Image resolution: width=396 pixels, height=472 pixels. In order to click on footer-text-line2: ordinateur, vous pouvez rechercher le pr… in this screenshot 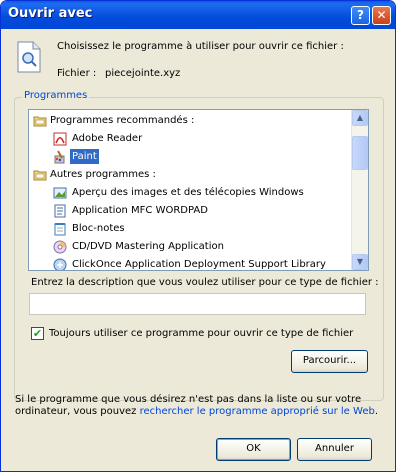, I will do `click(196, 411)`.